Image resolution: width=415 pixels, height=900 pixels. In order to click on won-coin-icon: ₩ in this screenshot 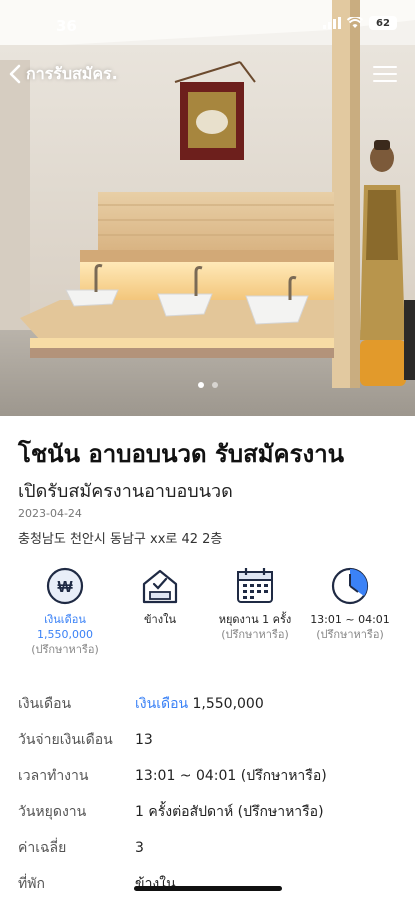, I will do `click(65, 586)`.